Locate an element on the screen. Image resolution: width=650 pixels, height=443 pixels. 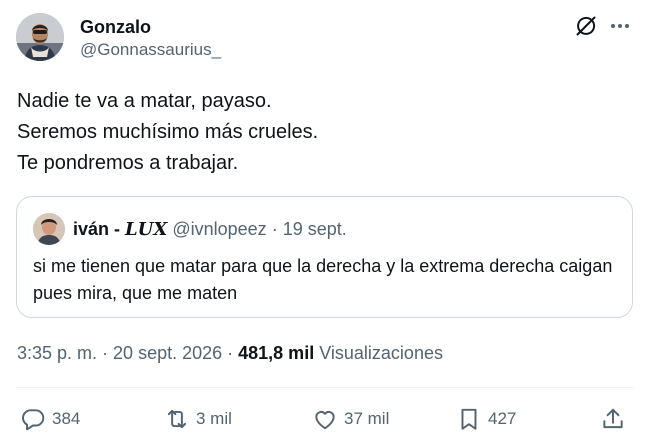
like-button: 37 mil is located at coordinates (350, 419).